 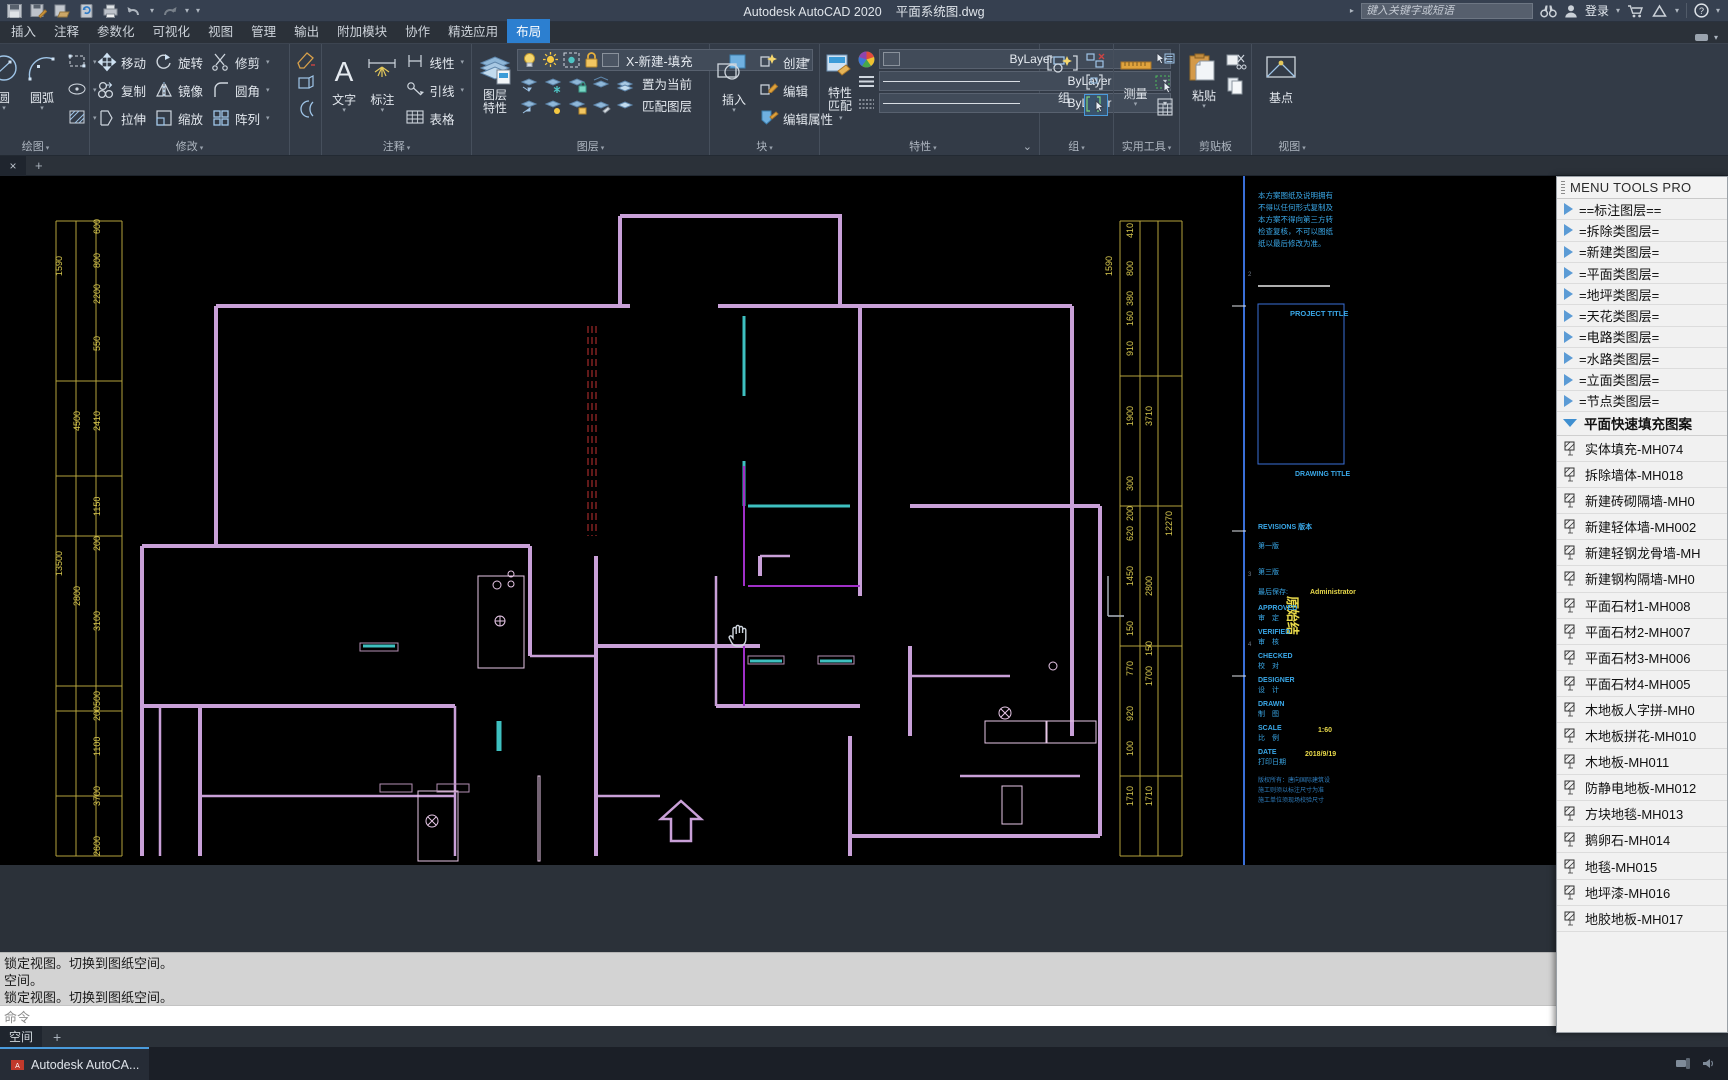 What do you see at coordinates (1570, 423) in the screenshot?
I see `collapse-arrow-icon` at bounding box center [1570, 423].